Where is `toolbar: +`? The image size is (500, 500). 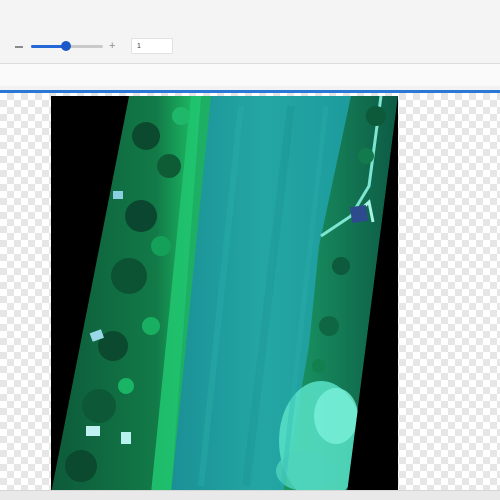
toolbar: + is located at coordinates (250, 31).